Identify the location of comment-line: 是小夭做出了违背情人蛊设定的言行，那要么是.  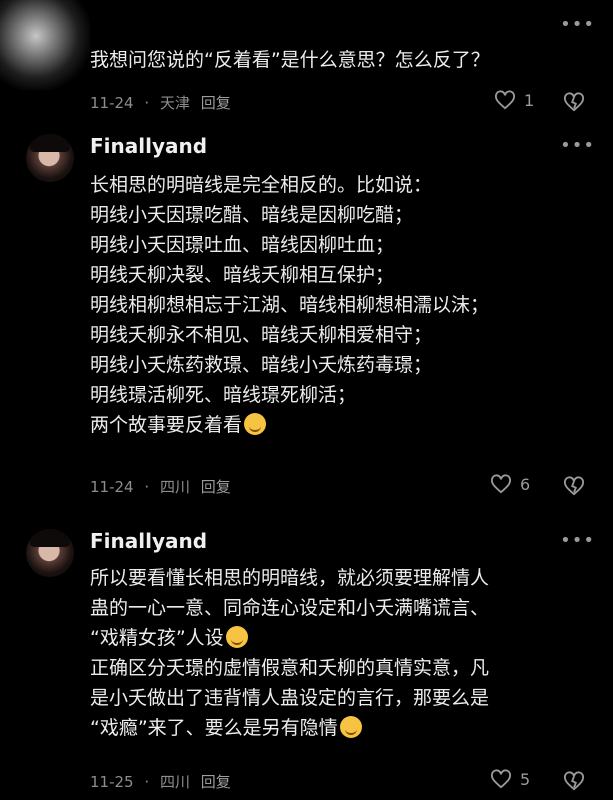
(290, 698).